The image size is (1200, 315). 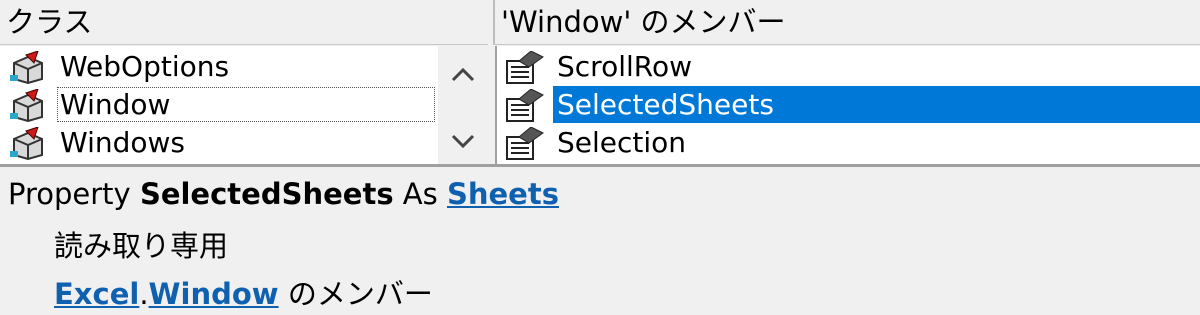 What do you see at coordinates (622, 142) in the screenshot?
I see `member-item-label: Selection` at bounding box center [622, 142].